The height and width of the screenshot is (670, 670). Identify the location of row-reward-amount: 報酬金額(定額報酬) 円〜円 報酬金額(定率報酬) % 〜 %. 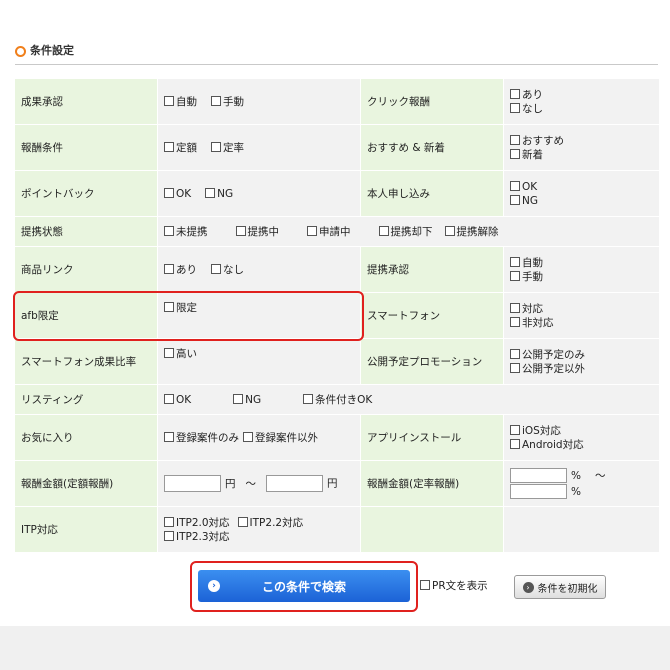
(337, 483).